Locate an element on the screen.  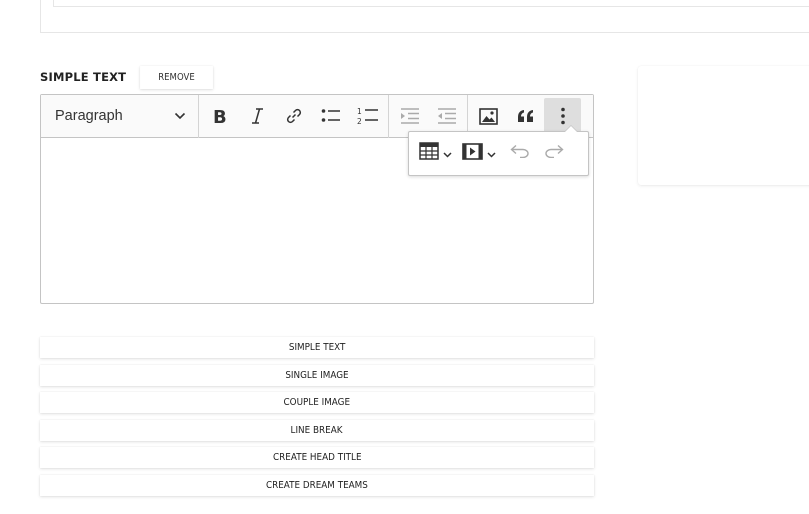
insert-image-button is located at coordinates (488, 116).